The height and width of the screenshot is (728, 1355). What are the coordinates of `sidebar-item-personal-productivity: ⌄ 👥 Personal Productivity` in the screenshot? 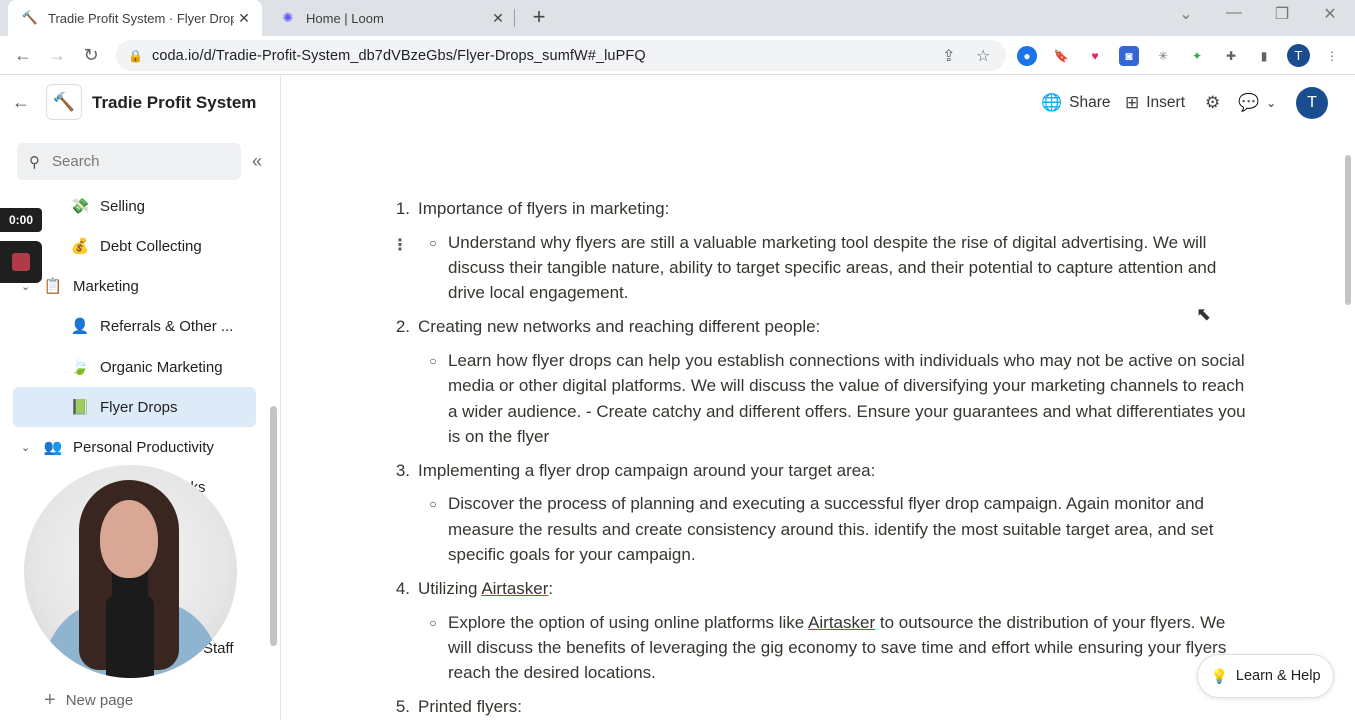 It's located at (134, 447).